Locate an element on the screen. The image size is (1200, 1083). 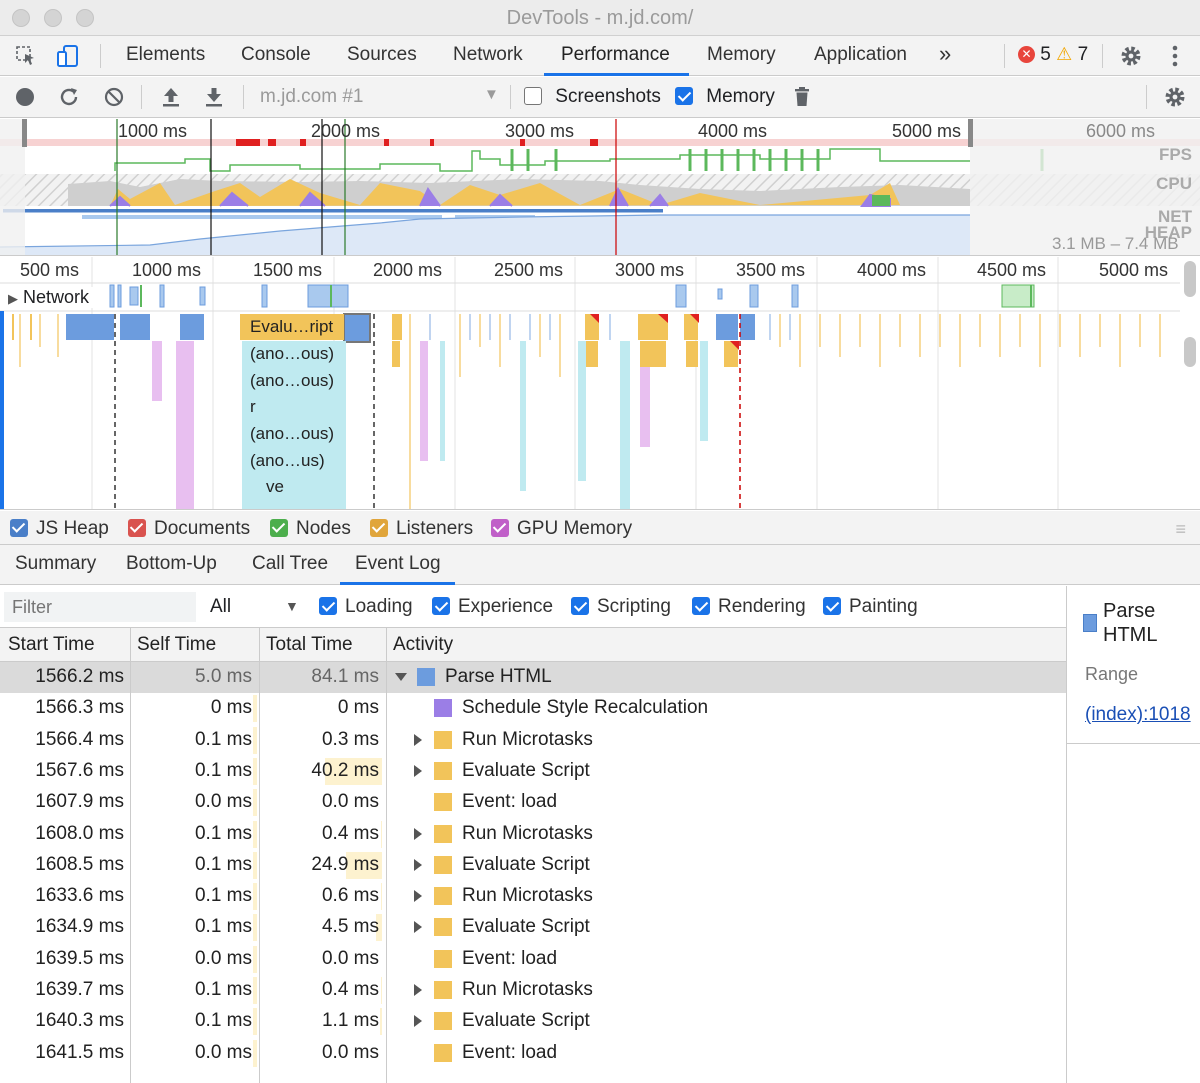
record-icon is located at coordinates (25, 97).